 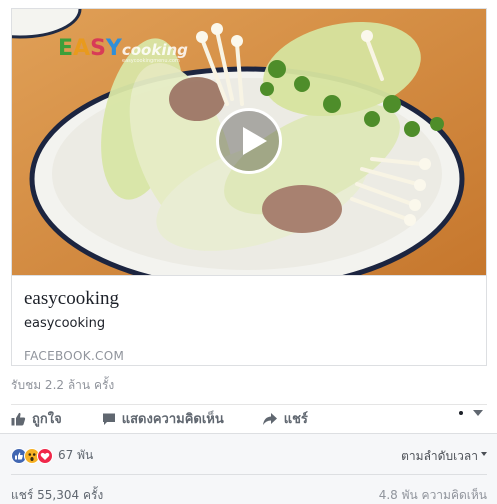 I want to click on link-title: easycooking, so click(x=250, y=299).